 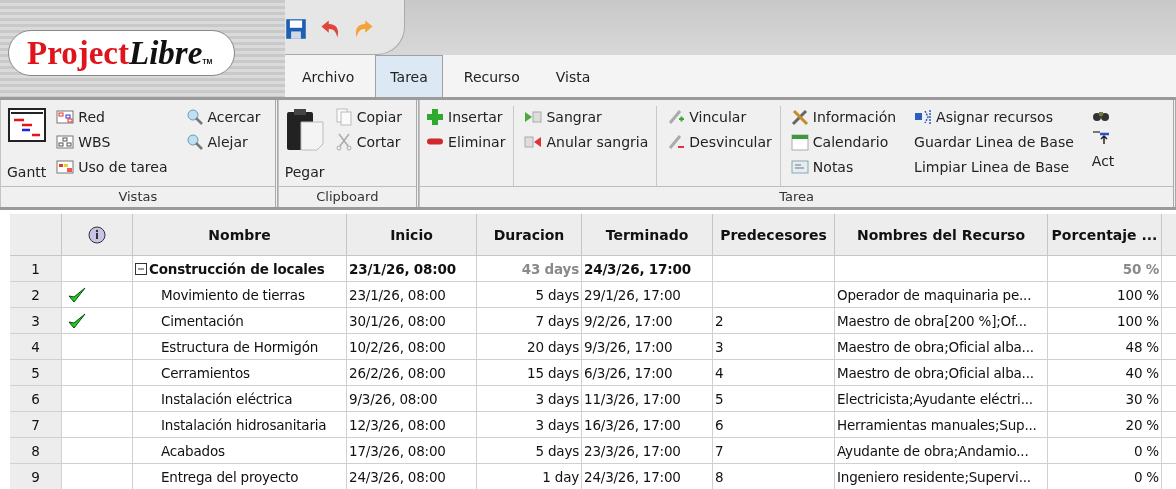 I want to click on column-header: Nombre, so click(x=240, y=235).